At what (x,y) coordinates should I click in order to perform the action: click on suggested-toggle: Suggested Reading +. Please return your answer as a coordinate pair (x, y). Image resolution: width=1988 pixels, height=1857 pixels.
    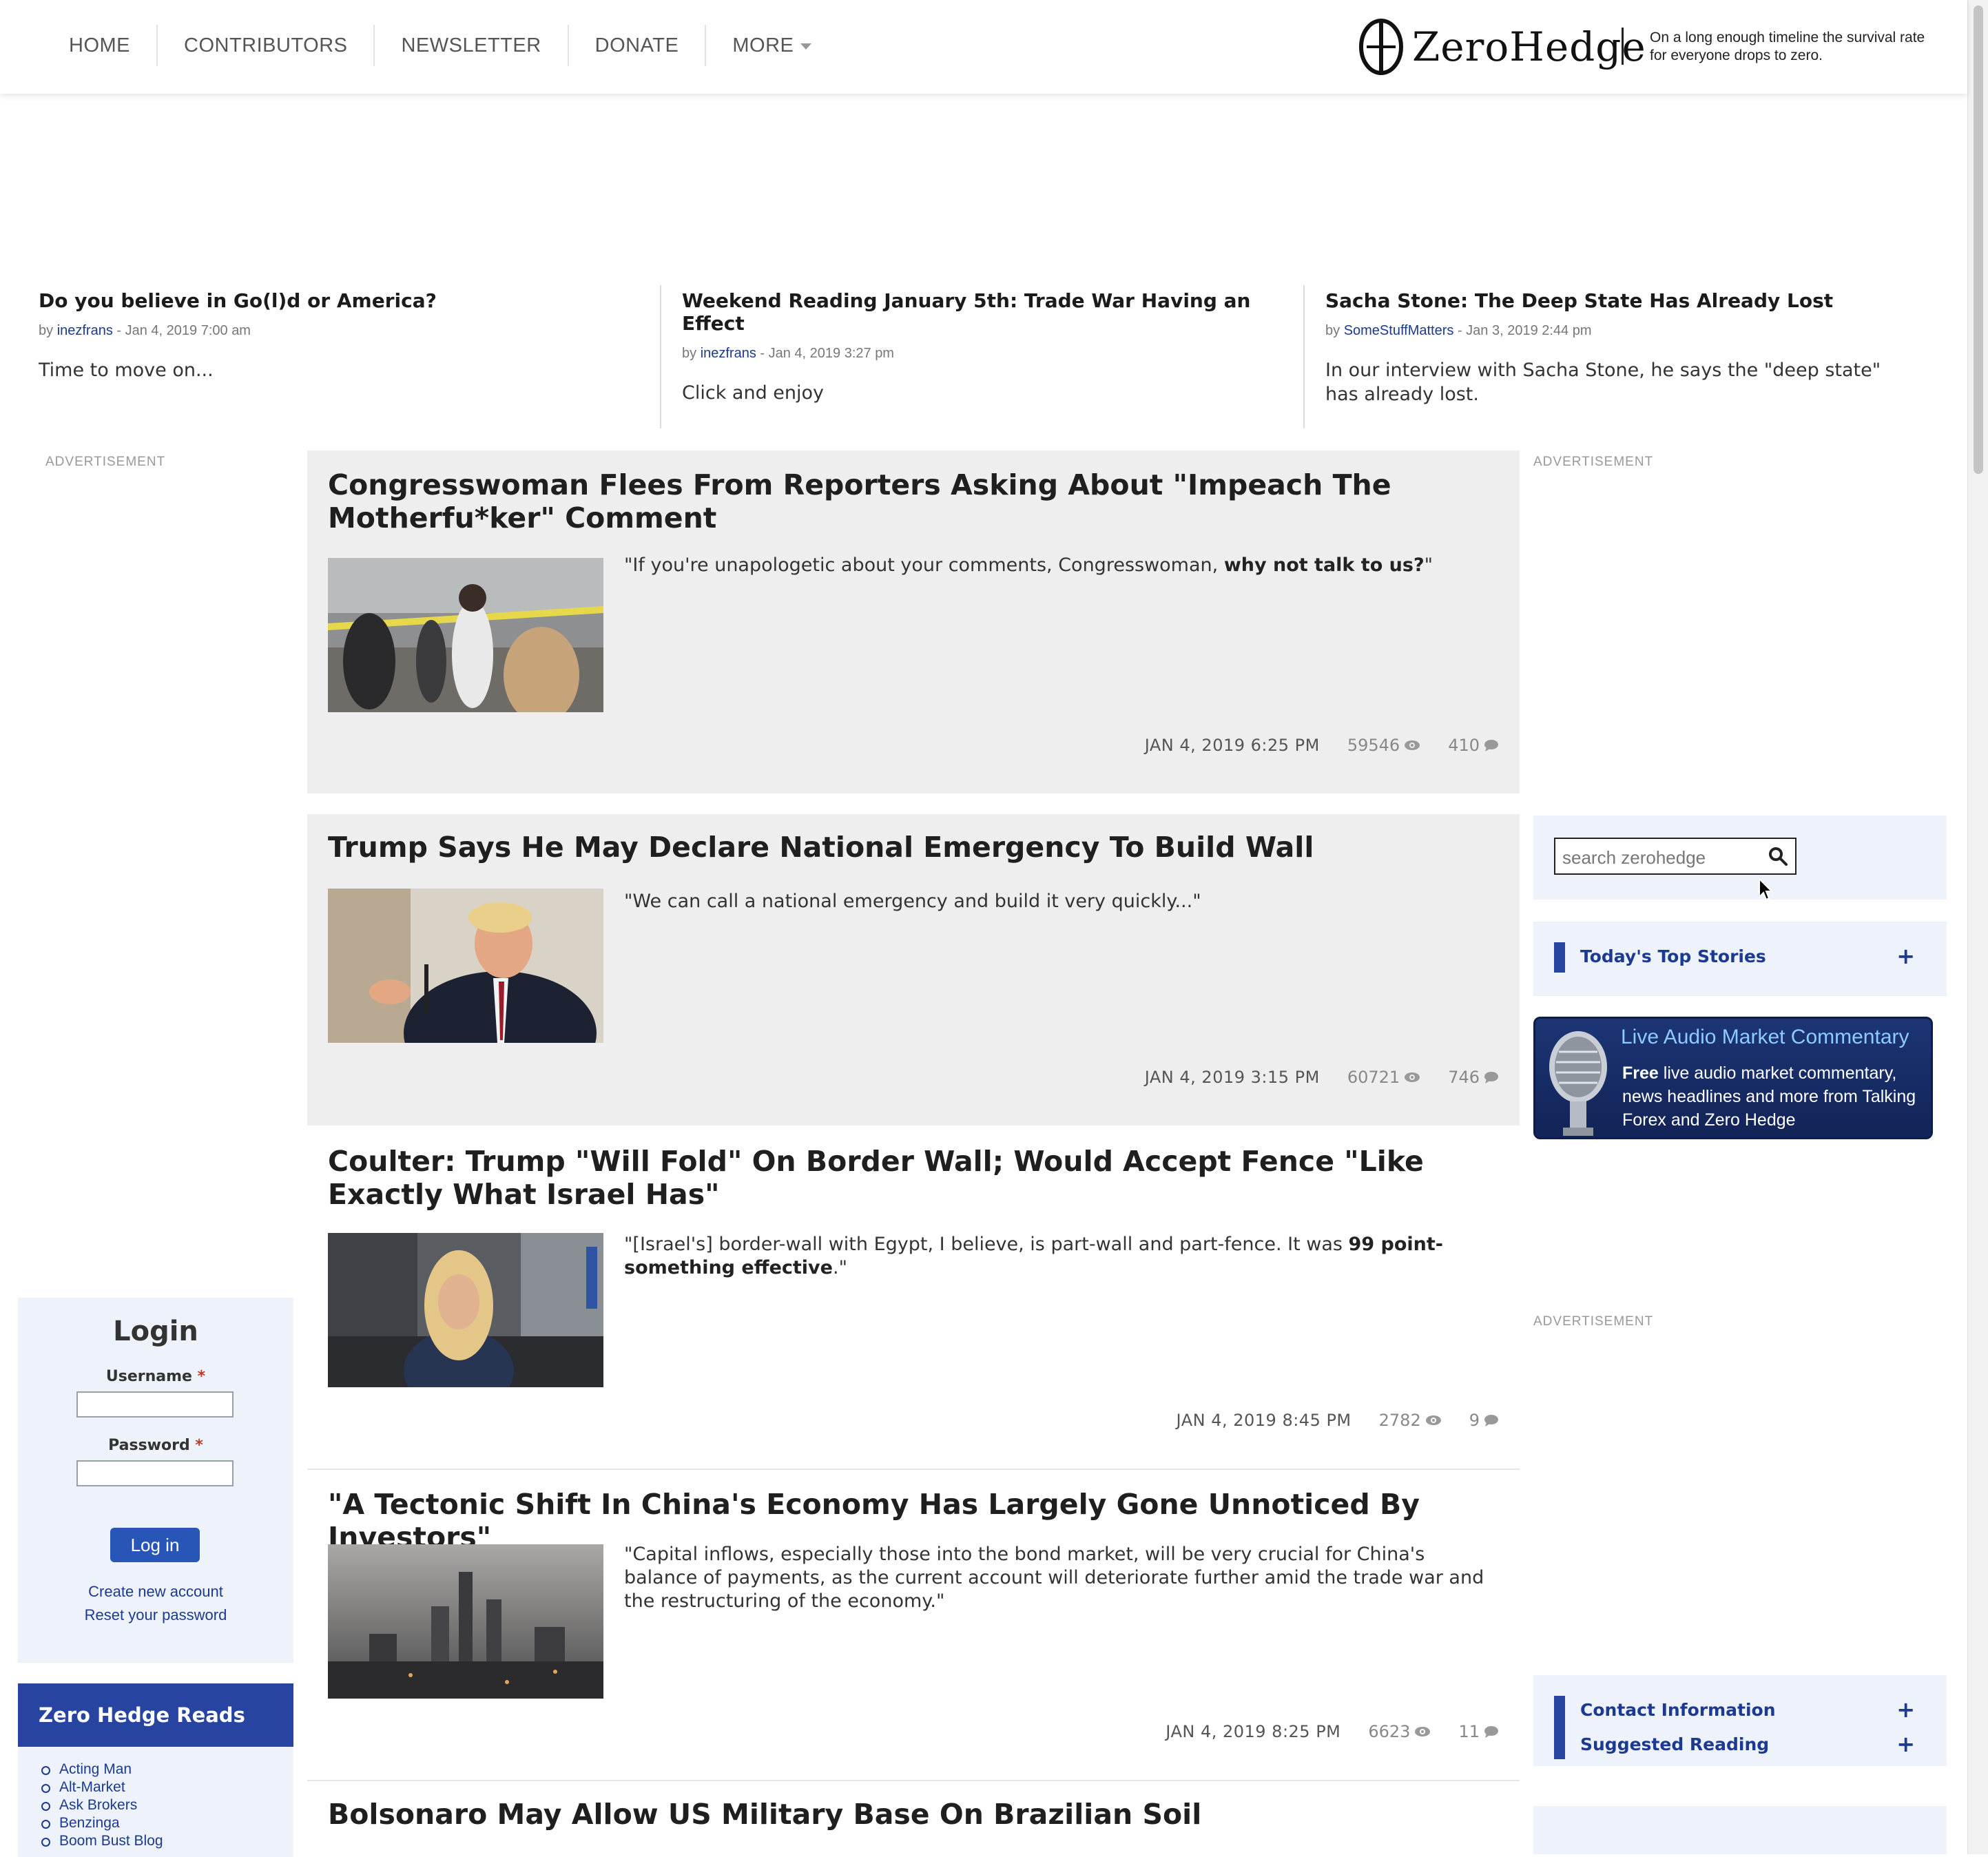
    Looking at the image, I should click on (1734, 1746).